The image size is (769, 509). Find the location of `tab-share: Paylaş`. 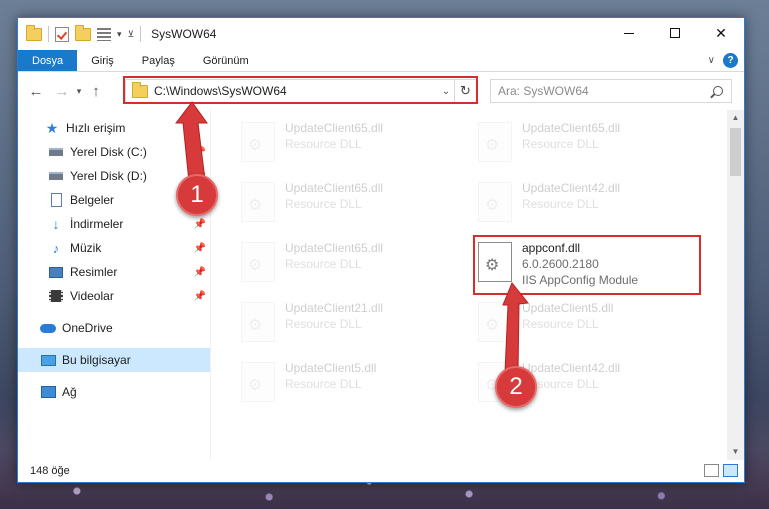

tab-share: Paylaş is located at coordinates (158, 60).